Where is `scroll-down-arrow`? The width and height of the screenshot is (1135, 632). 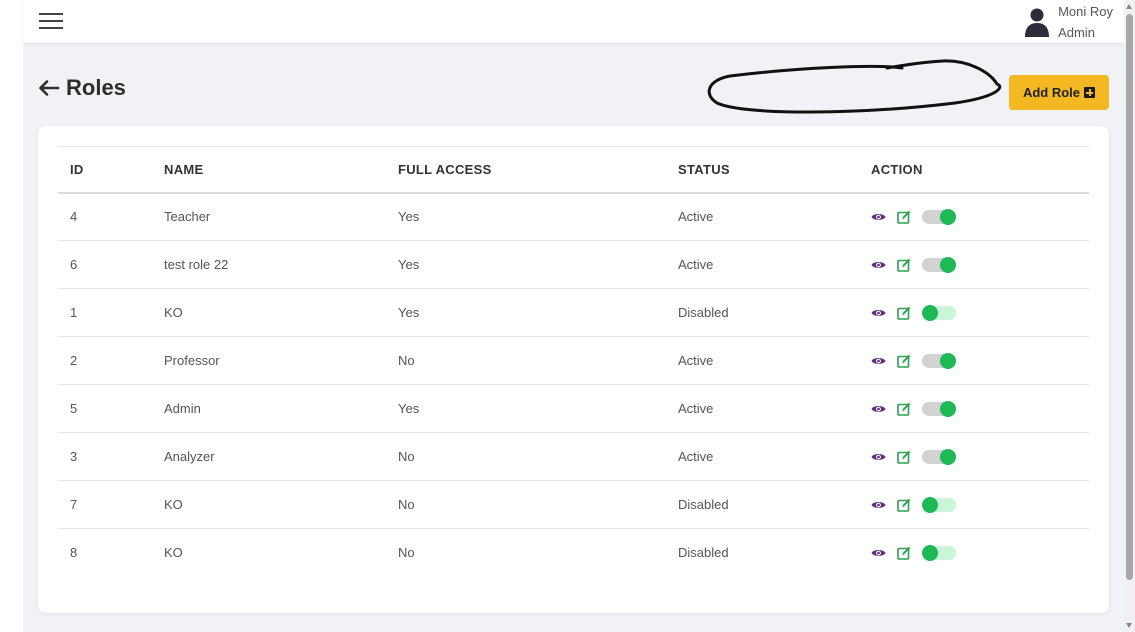
scroll-down-arrow is located at coordinates (1129, 625).